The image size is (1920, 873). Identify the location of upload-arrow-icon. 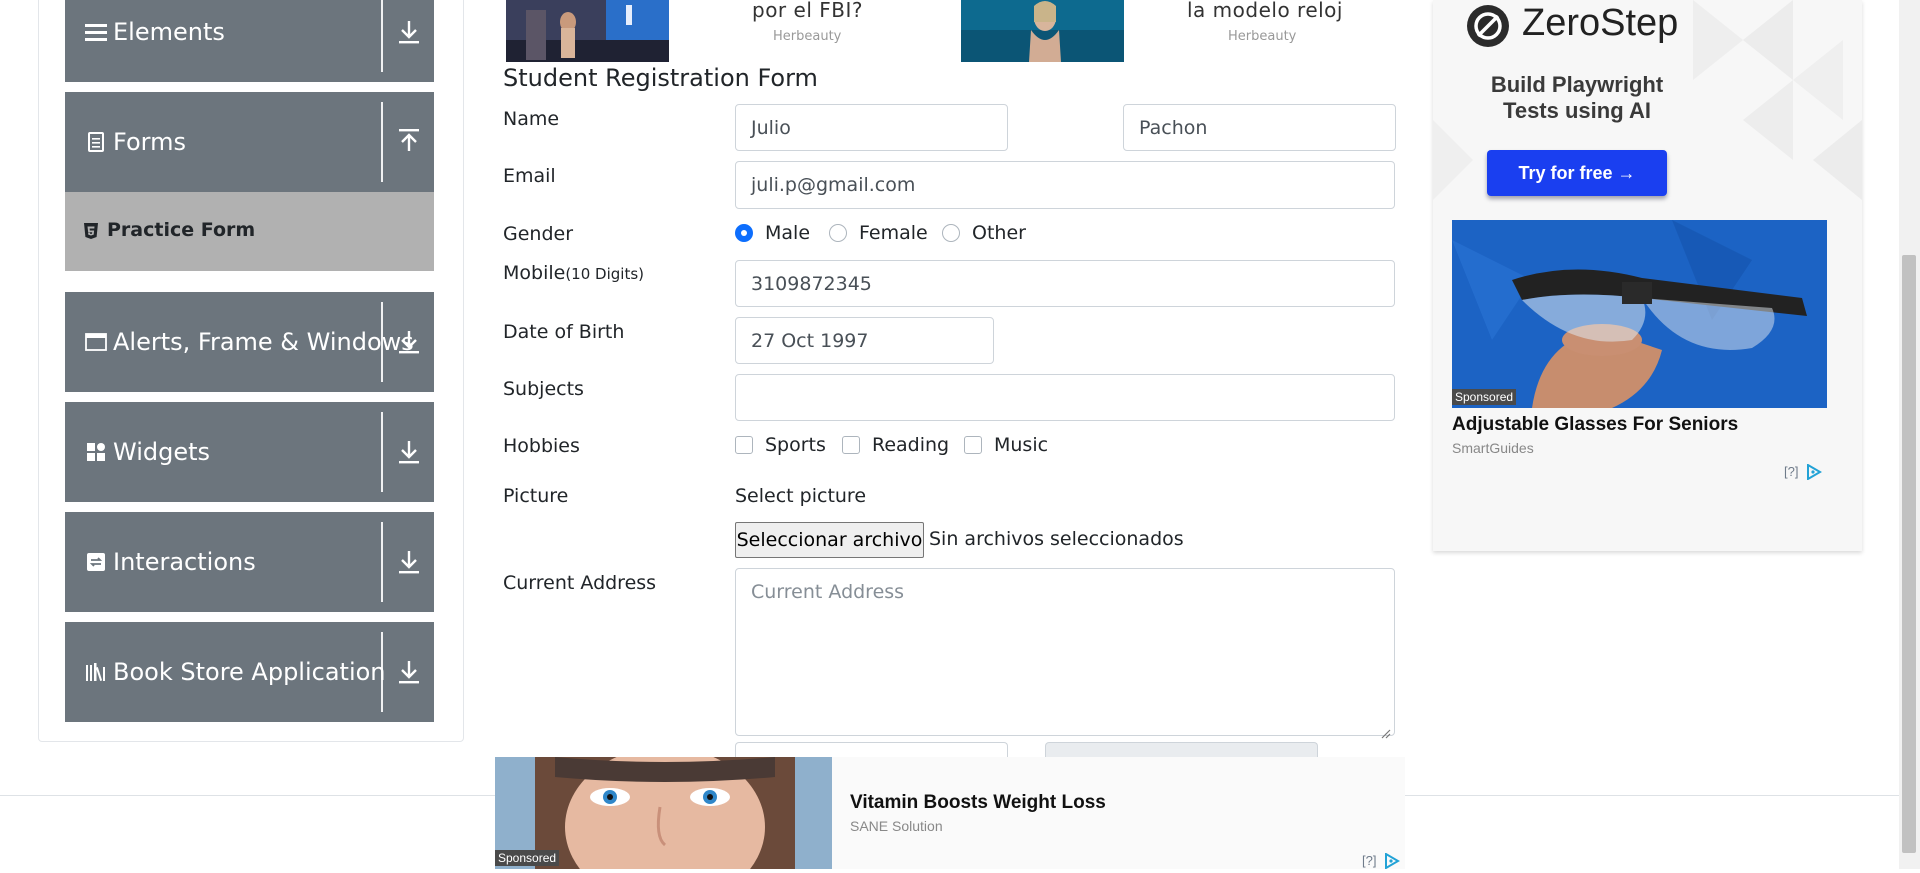
(409, 142).